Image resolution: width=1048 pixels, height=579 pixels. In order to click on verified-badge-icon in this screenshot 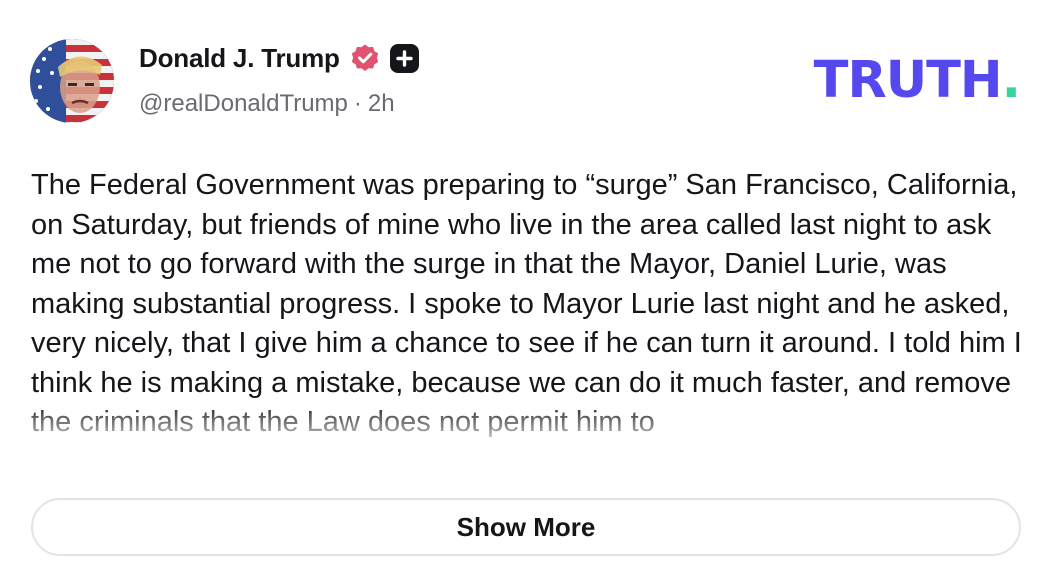, I will do `click(364, 57)`.